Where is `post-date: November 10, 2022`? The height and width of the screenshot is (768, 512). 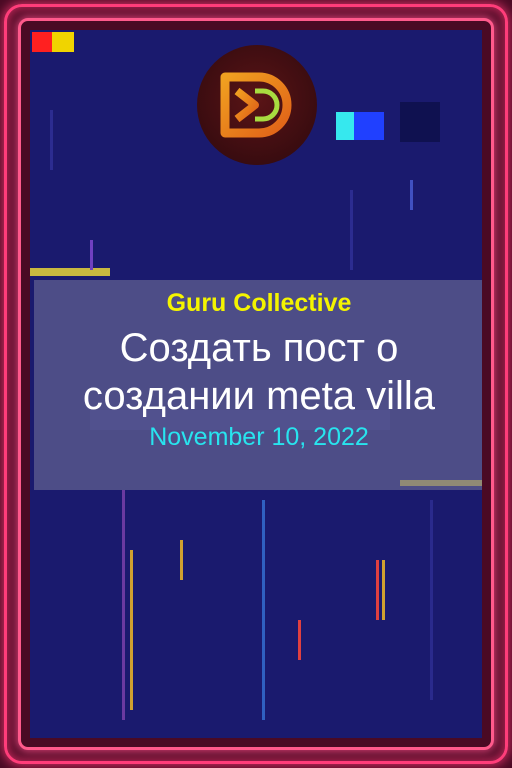 post-date: November 10, 2022 is located at coordinates (259, 437).